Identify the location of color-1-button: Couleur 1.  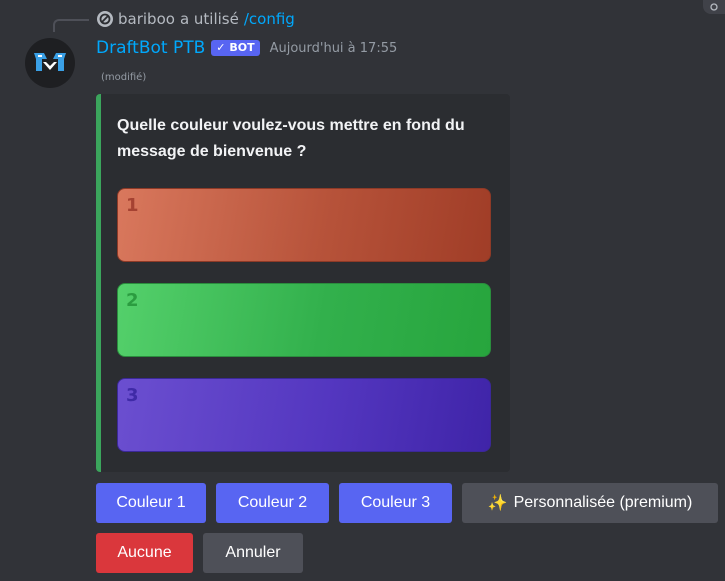
(151, 503).